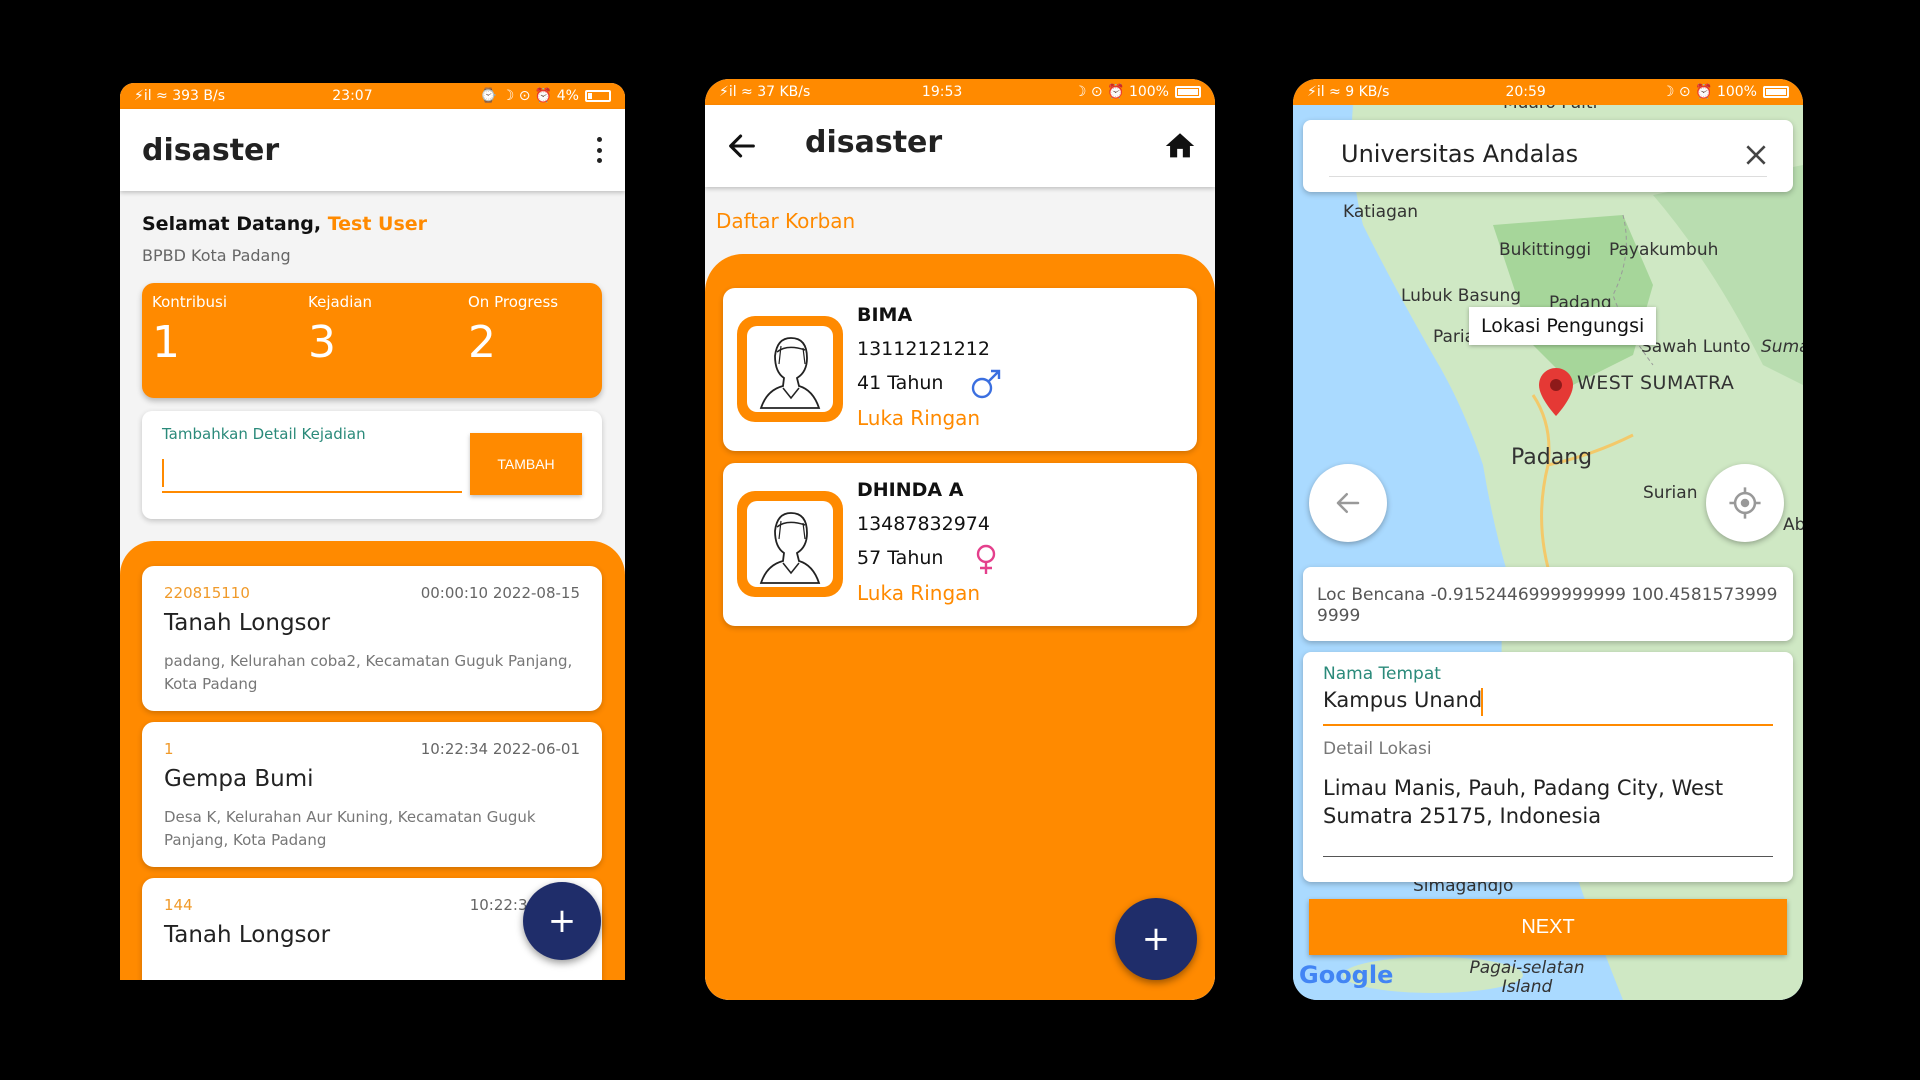 This screenshot has width=1920, height=1080. What do you see at coordinates (900, 383) in the screenshot?
I see `victim-age: 41 Tahun` at bounding box center [900, 383].